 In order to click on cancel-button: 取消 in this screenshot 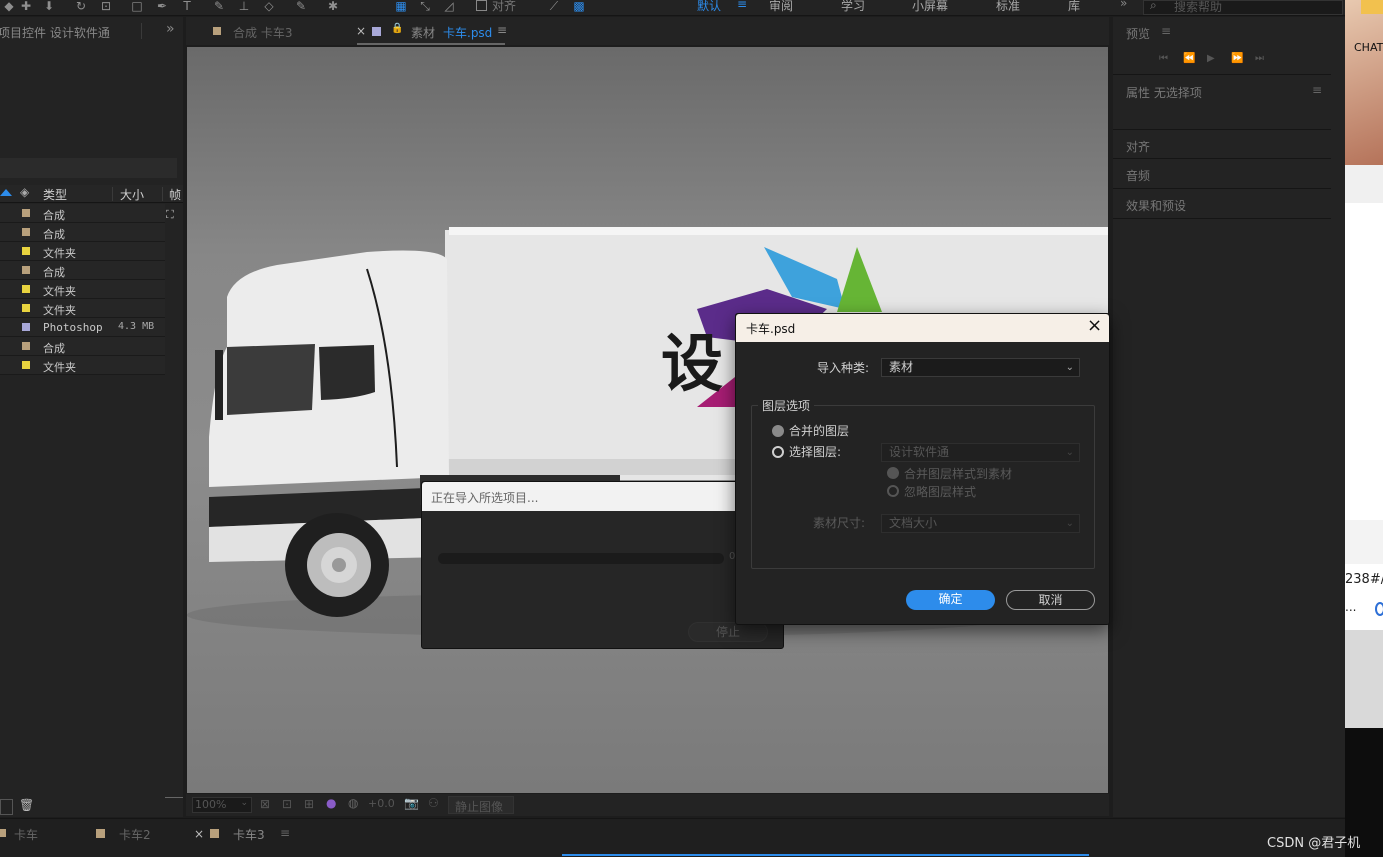, I will do `click(1050, 600)`.